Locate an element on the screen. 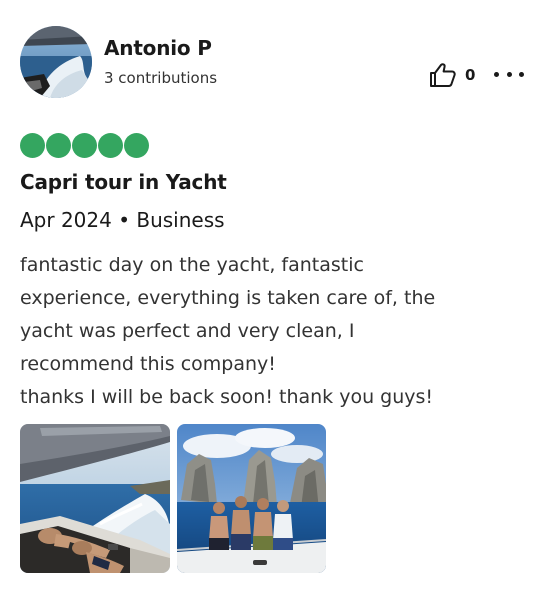 The image size is (556, 600). review-body-line: recommend this company! is located at coordinates (148, 364).